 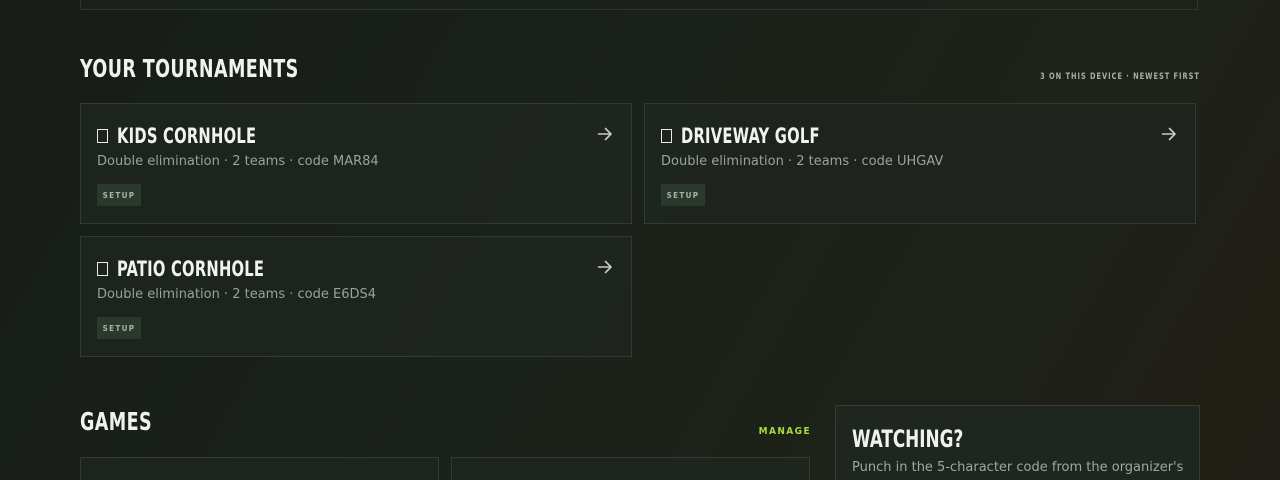 I want to click on tournaments-section-title: YOUR TOURNAMENTS, so click(x=189, y=68).